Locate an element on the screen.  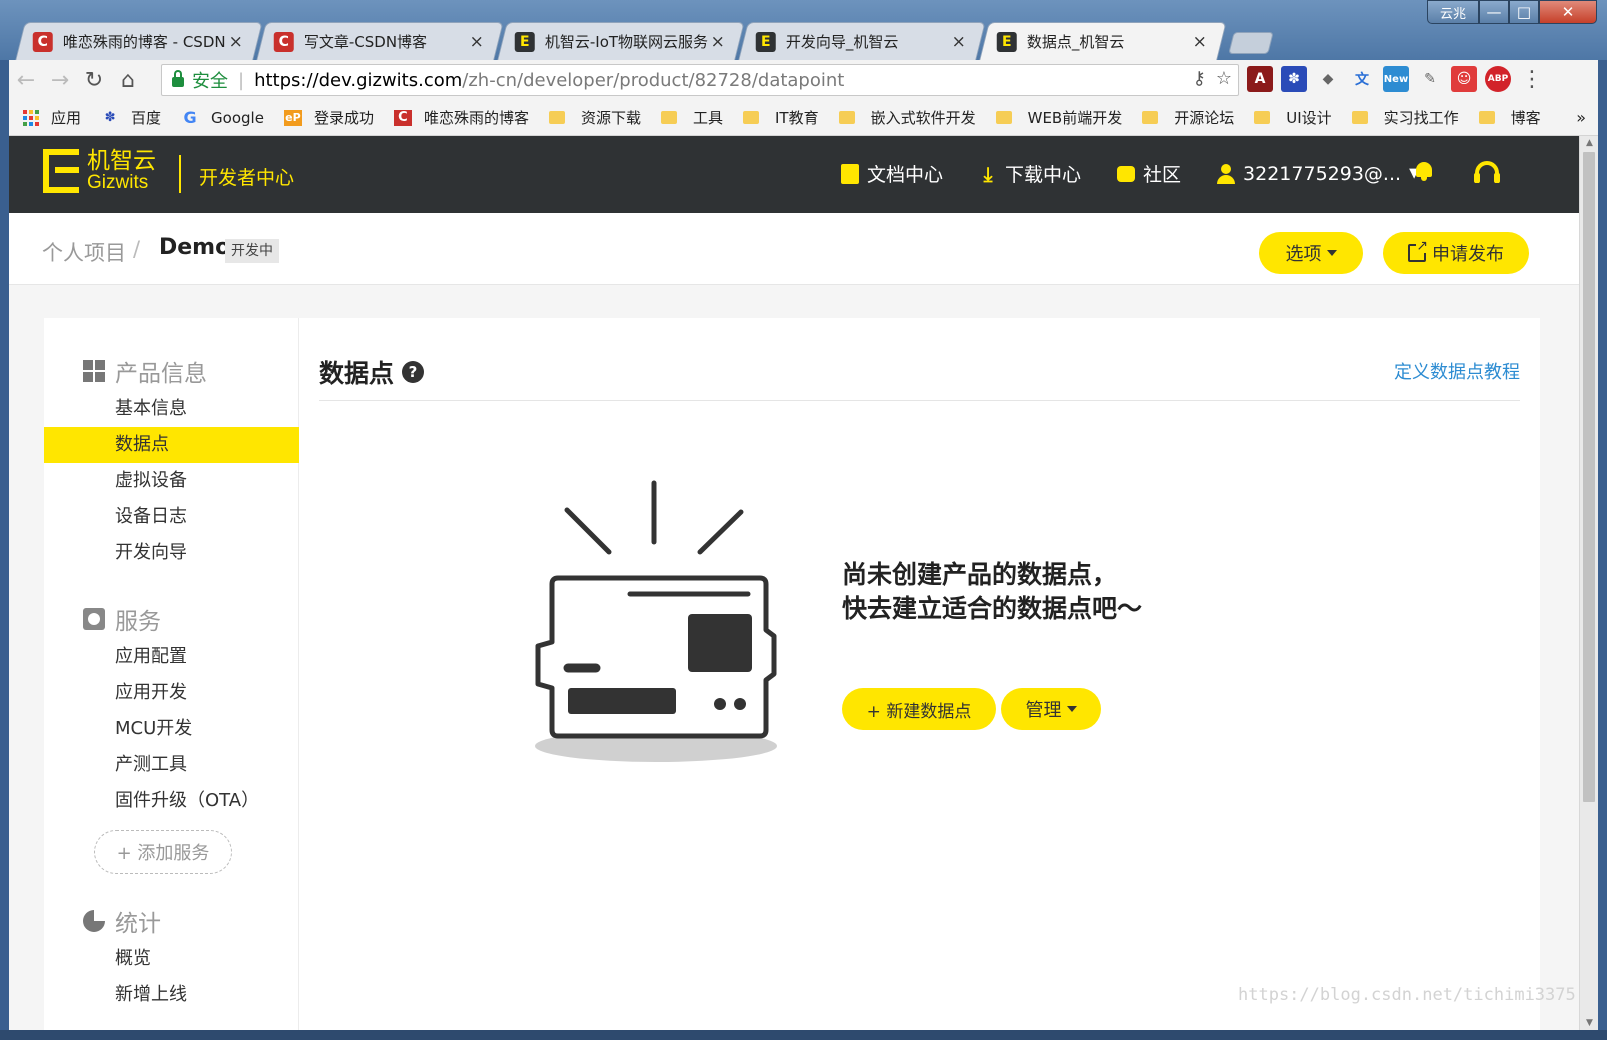
tab-csdn-write: C 写文章-CSDN博客 × is located at coordinates (380, 41).